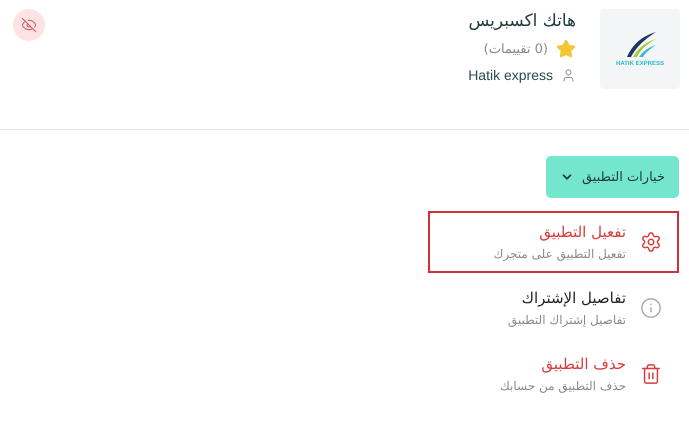  What do you see at coordinates (516, 49) in the screenshot?
I see `rating-count: (0 تقييمات)` at bounding box center [516, 49].